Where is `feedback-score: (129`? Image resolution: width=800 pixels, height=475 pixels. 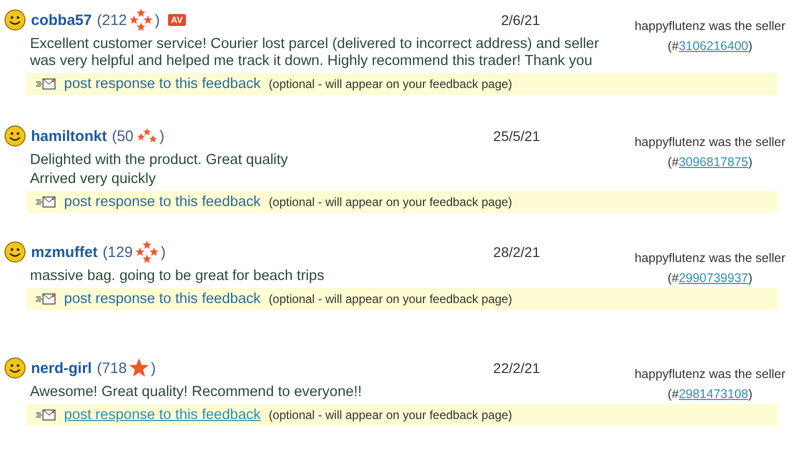
feedback-score: (129 is located at coordinates (117, 252).